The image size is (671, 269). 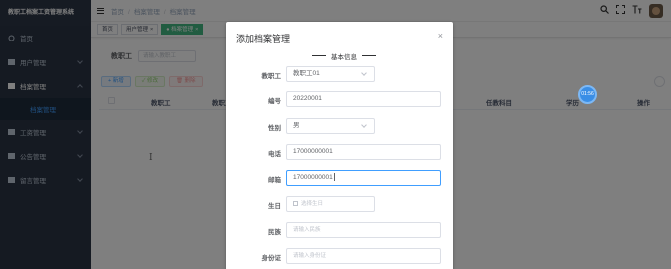 What do you see at coordinates (330, 204) in the screenshot?
I see `birthday-picker: 选择生日` at bounding box center [330, 204].